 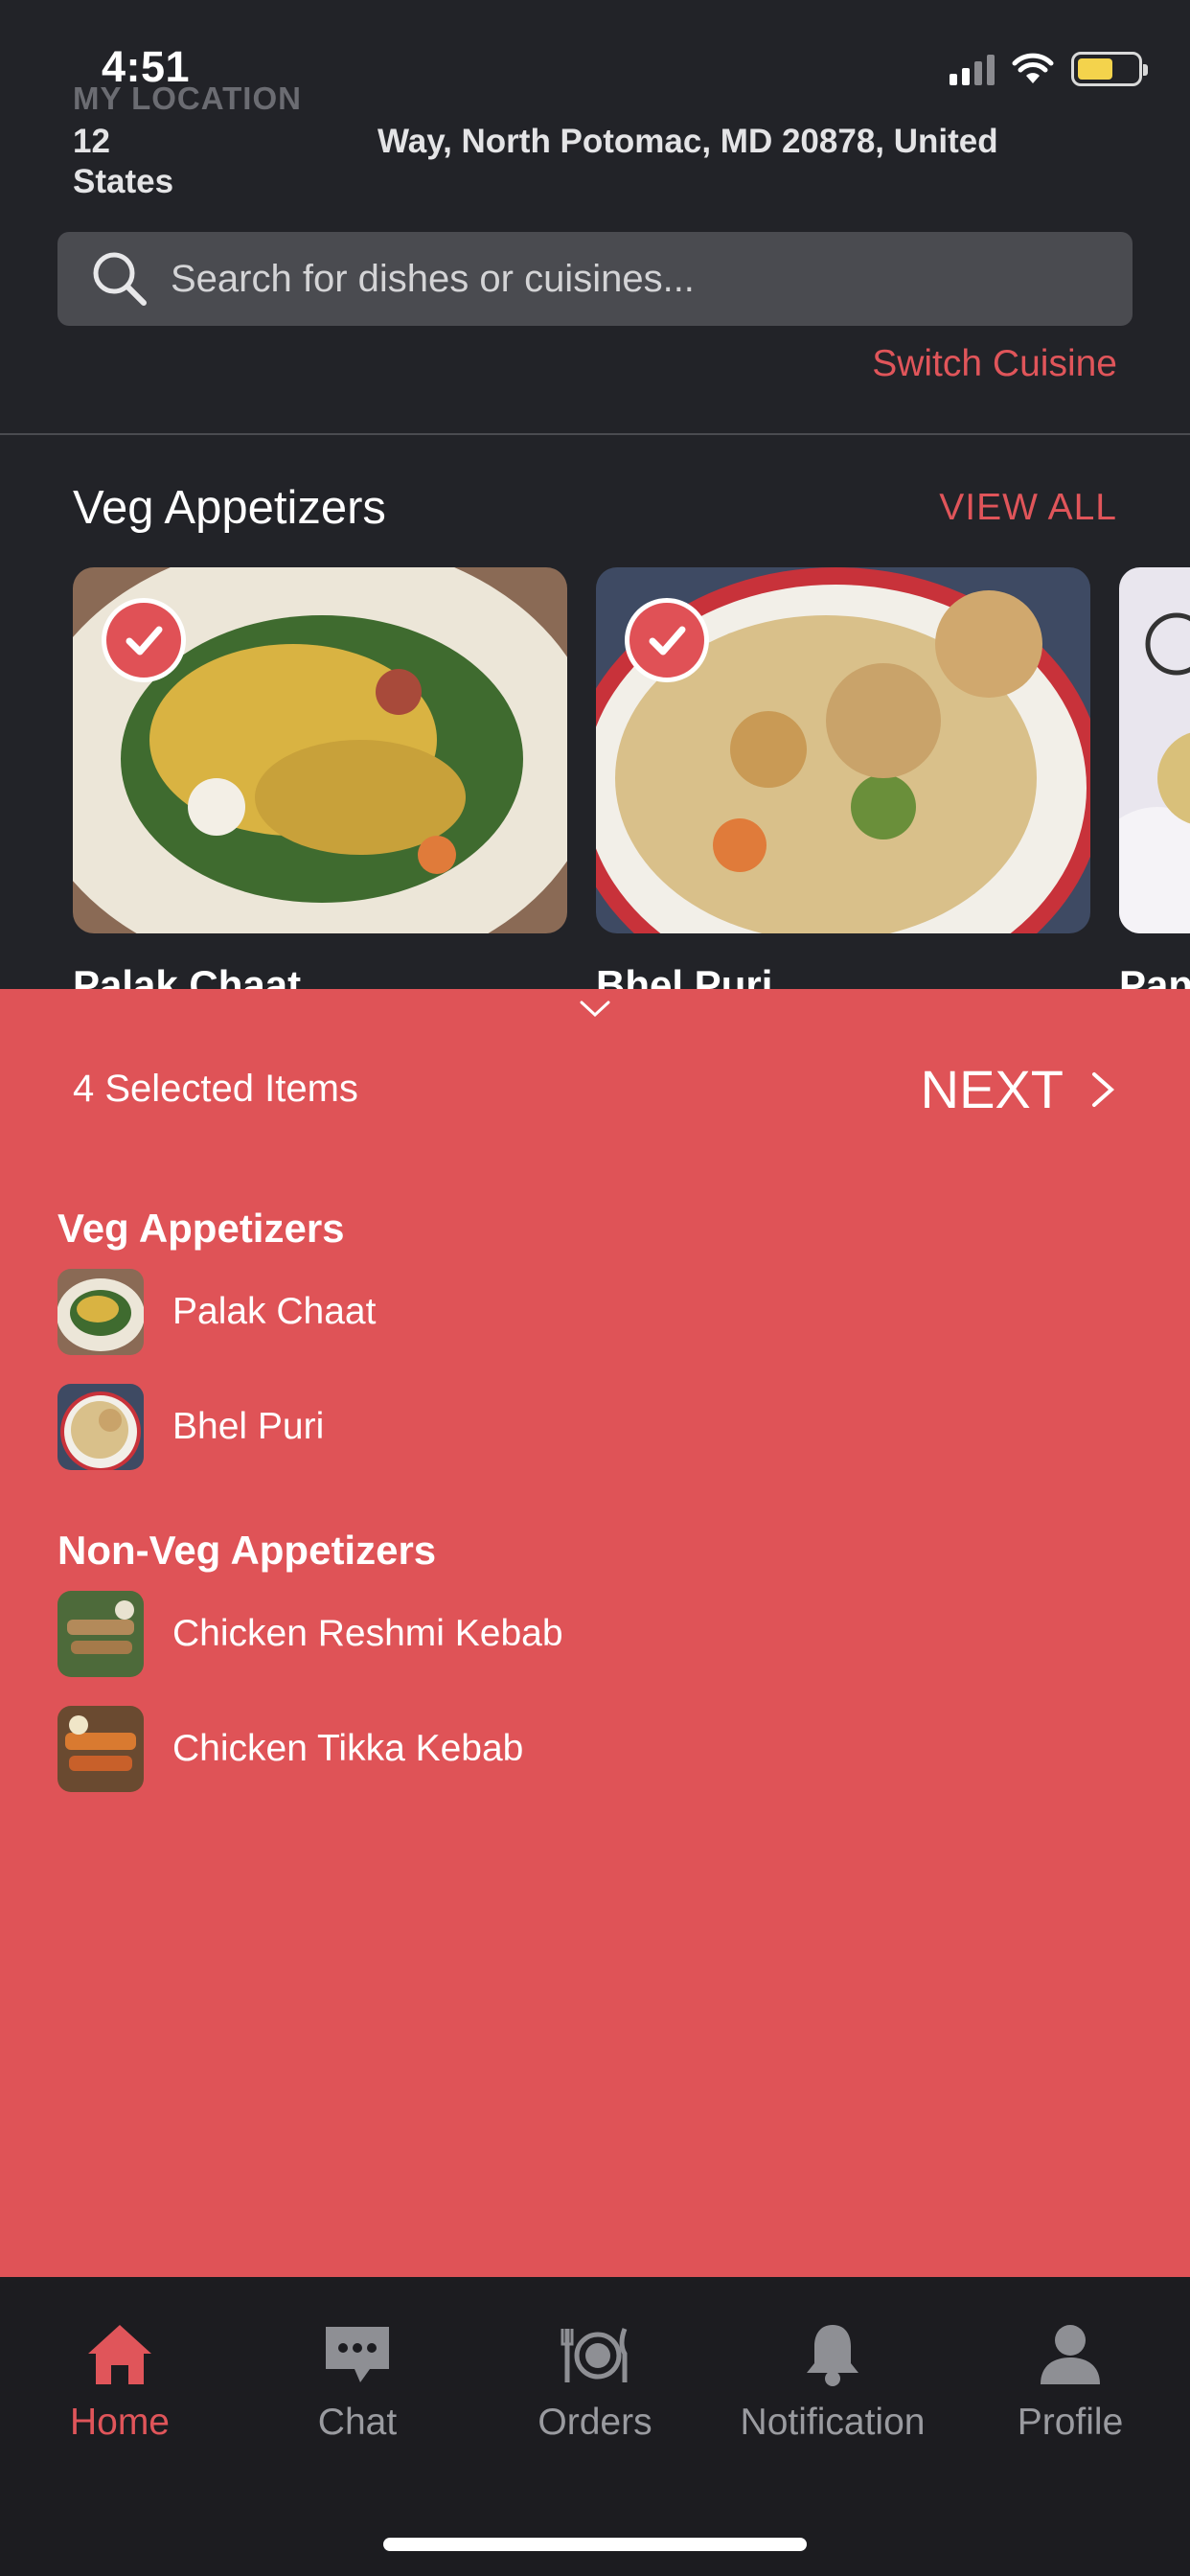 What do you see at coordinates (1109, 69) in the screenshot?
I see `battery-icon` at bounding box center [1109, 69].